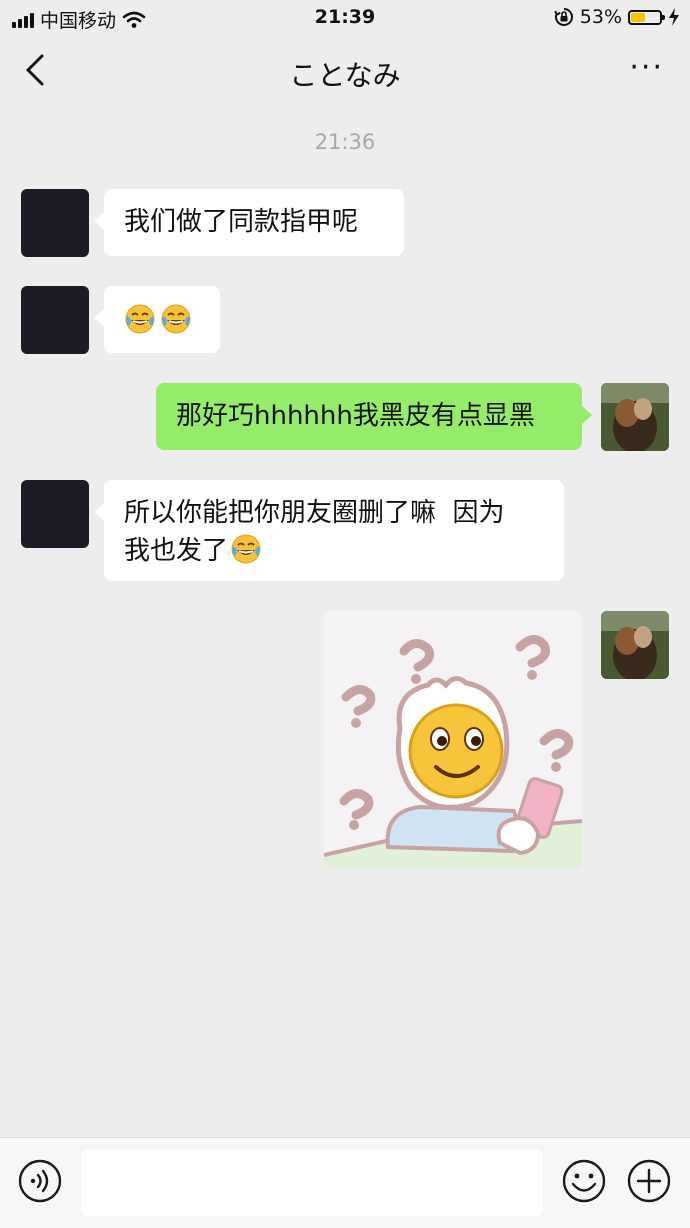 The image size is (690, 1228). What do you see at coordinates (334, 551) in the screenshot?
I see `message-text-line2: 我也发了` at bounding box center [334, 551].